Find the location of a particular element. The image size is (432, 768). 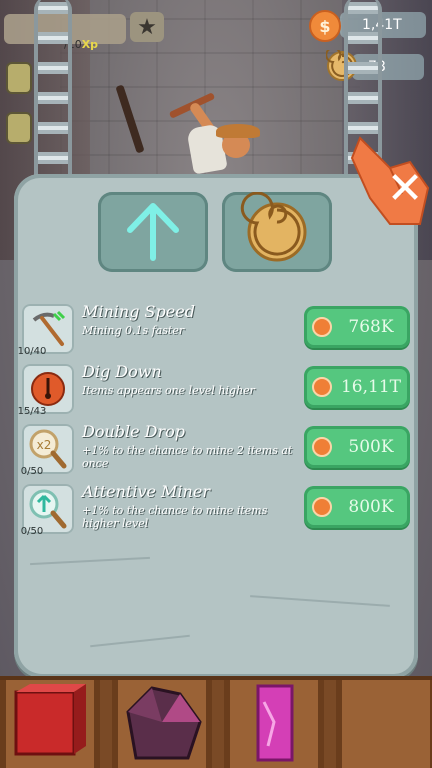

buy-price: 16,11T is located at coordinates (370, 387).